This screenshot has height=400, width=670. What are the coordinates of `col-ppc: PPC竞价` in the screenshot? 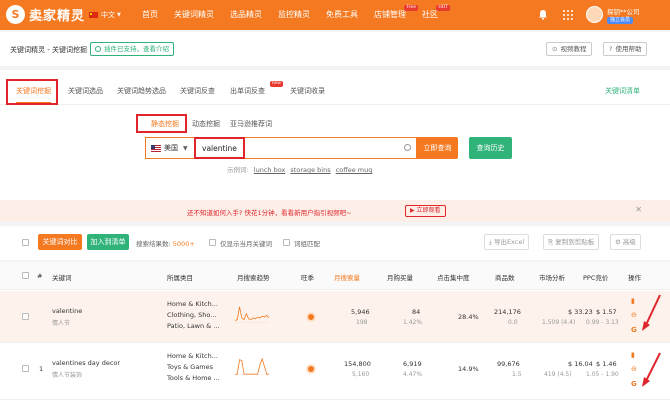 It's located at (595, 277).